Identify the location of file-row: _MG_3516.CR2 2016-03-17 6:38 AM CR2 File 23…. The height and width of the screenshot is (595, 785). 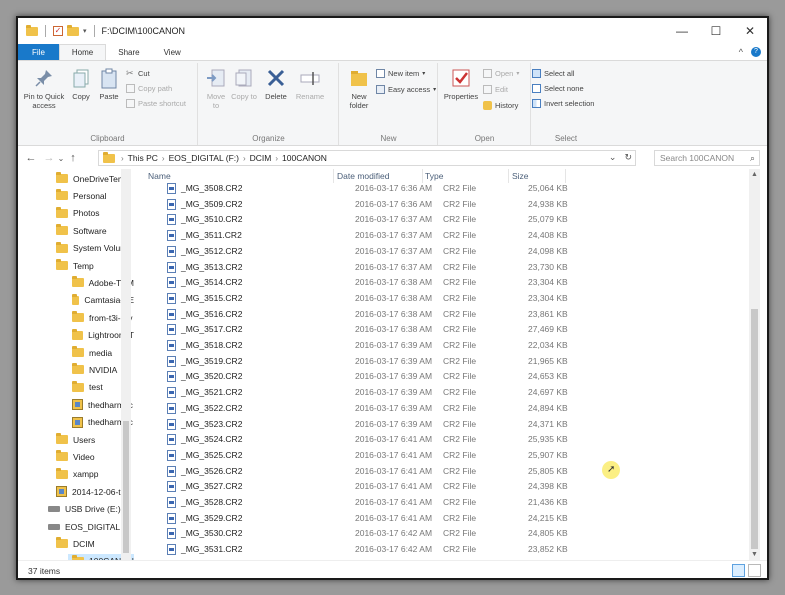
(438, 315).